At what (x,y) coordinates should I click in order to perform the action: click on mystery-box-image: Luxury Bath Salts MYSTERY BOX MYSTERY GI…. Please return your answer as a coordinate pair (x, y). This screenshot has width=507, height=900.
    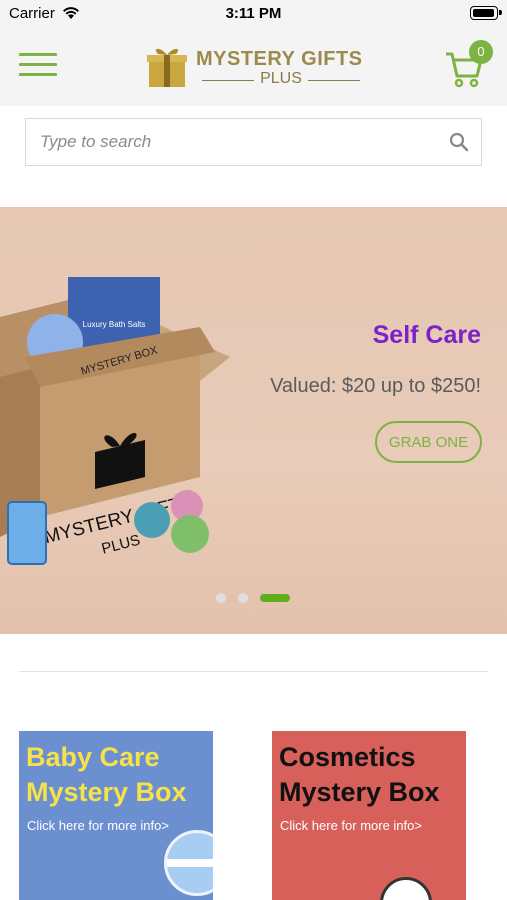
    Looking at the image, I should click on (115, 421).